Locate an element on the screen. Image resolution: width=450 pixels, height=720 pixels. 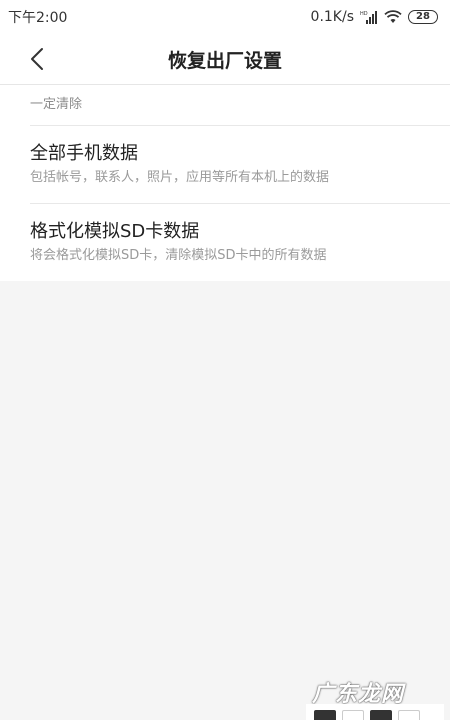
option-title: 格式化模拟SD卡数据 is located at coordinates (115, 231).